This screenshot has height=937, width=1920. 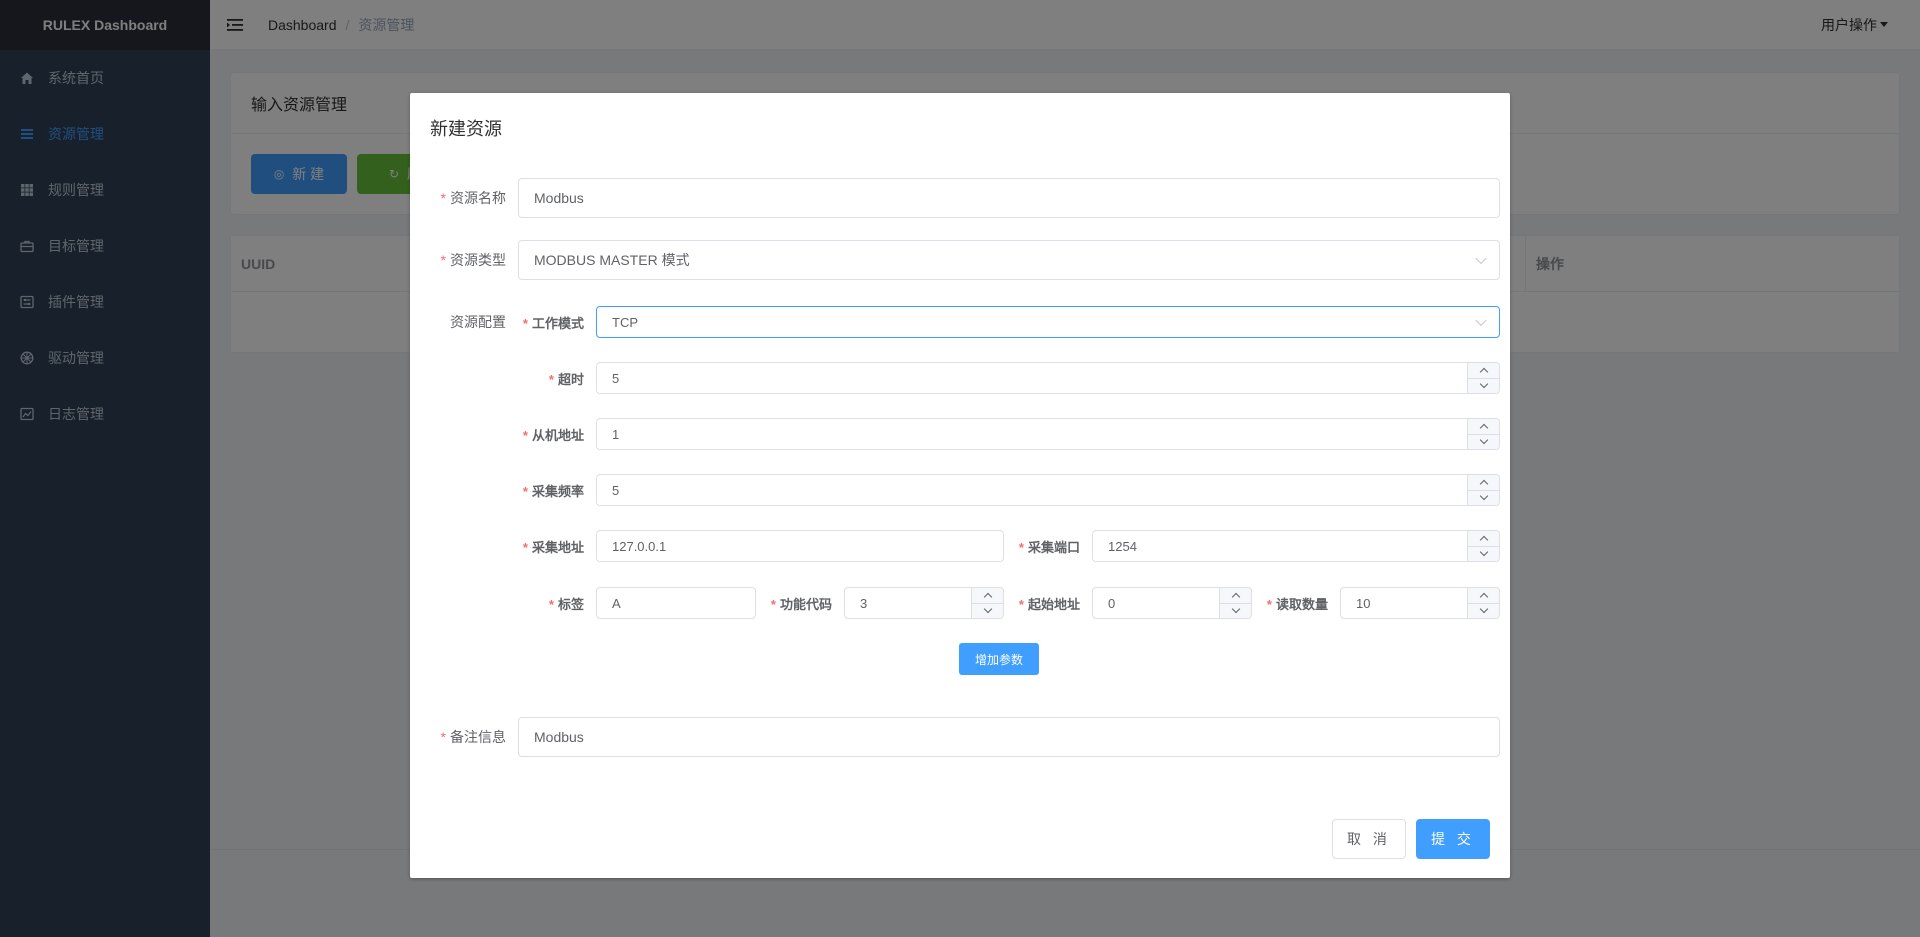 What do you see at coordinates (473, 198) in the screenshot?
I see `name-label: * 资源名称` at bounding box center [473, 198].